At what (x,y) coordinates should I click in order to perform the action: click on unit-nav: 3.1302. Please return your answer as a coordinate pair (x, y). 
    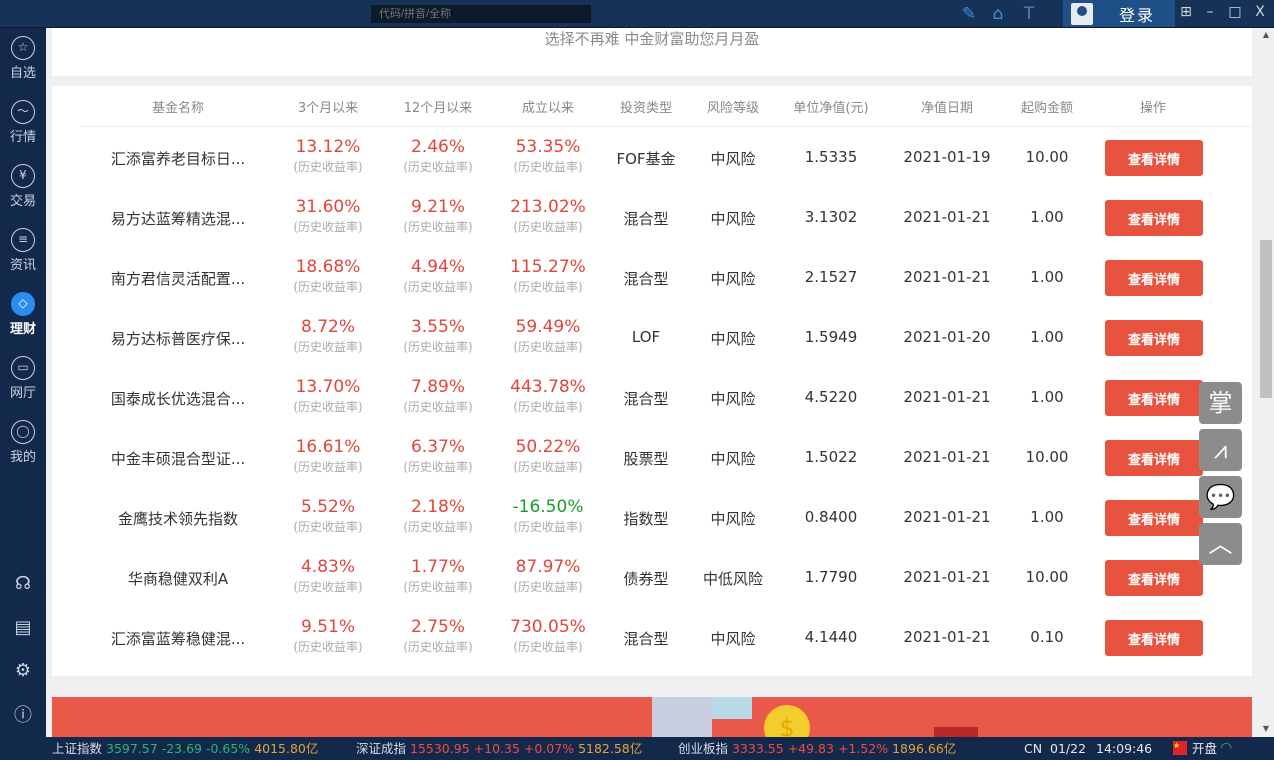
    Looking at the image, I should click on (831, 217).